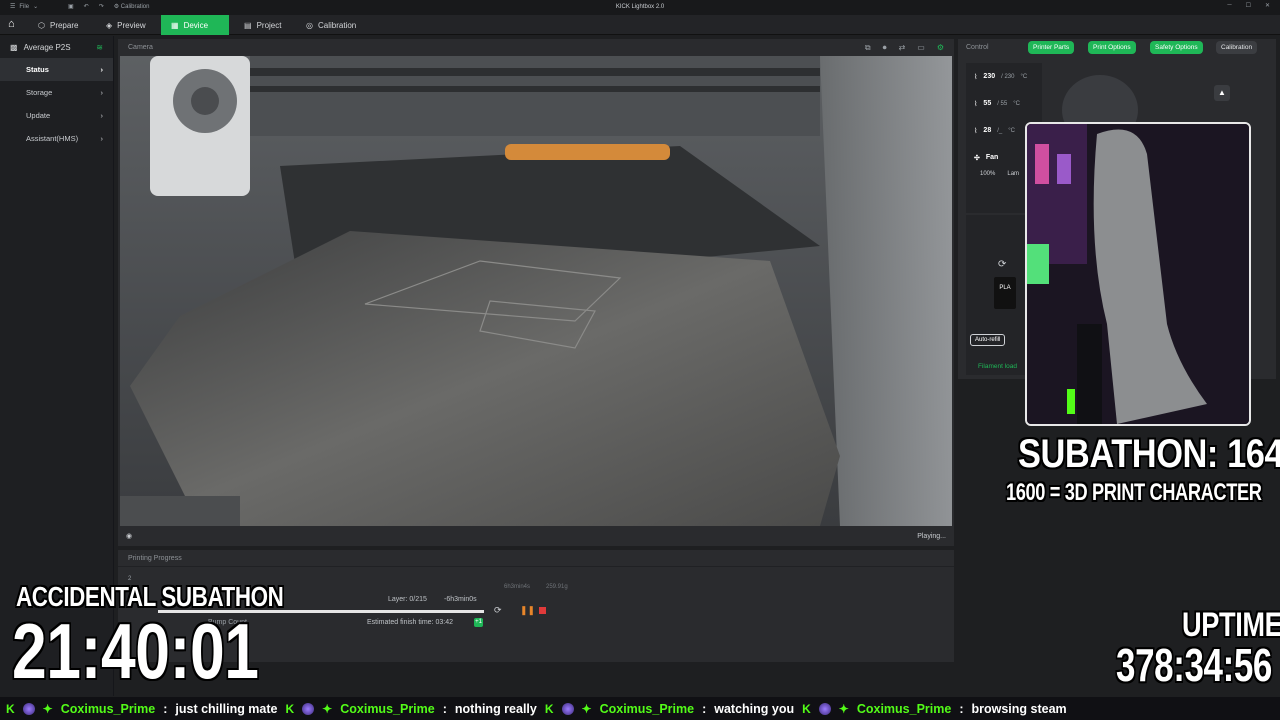  I want to click on camera-toolbar: ⧉ ⏺ ⇄ ▭ ⚙, so click(904, 48).